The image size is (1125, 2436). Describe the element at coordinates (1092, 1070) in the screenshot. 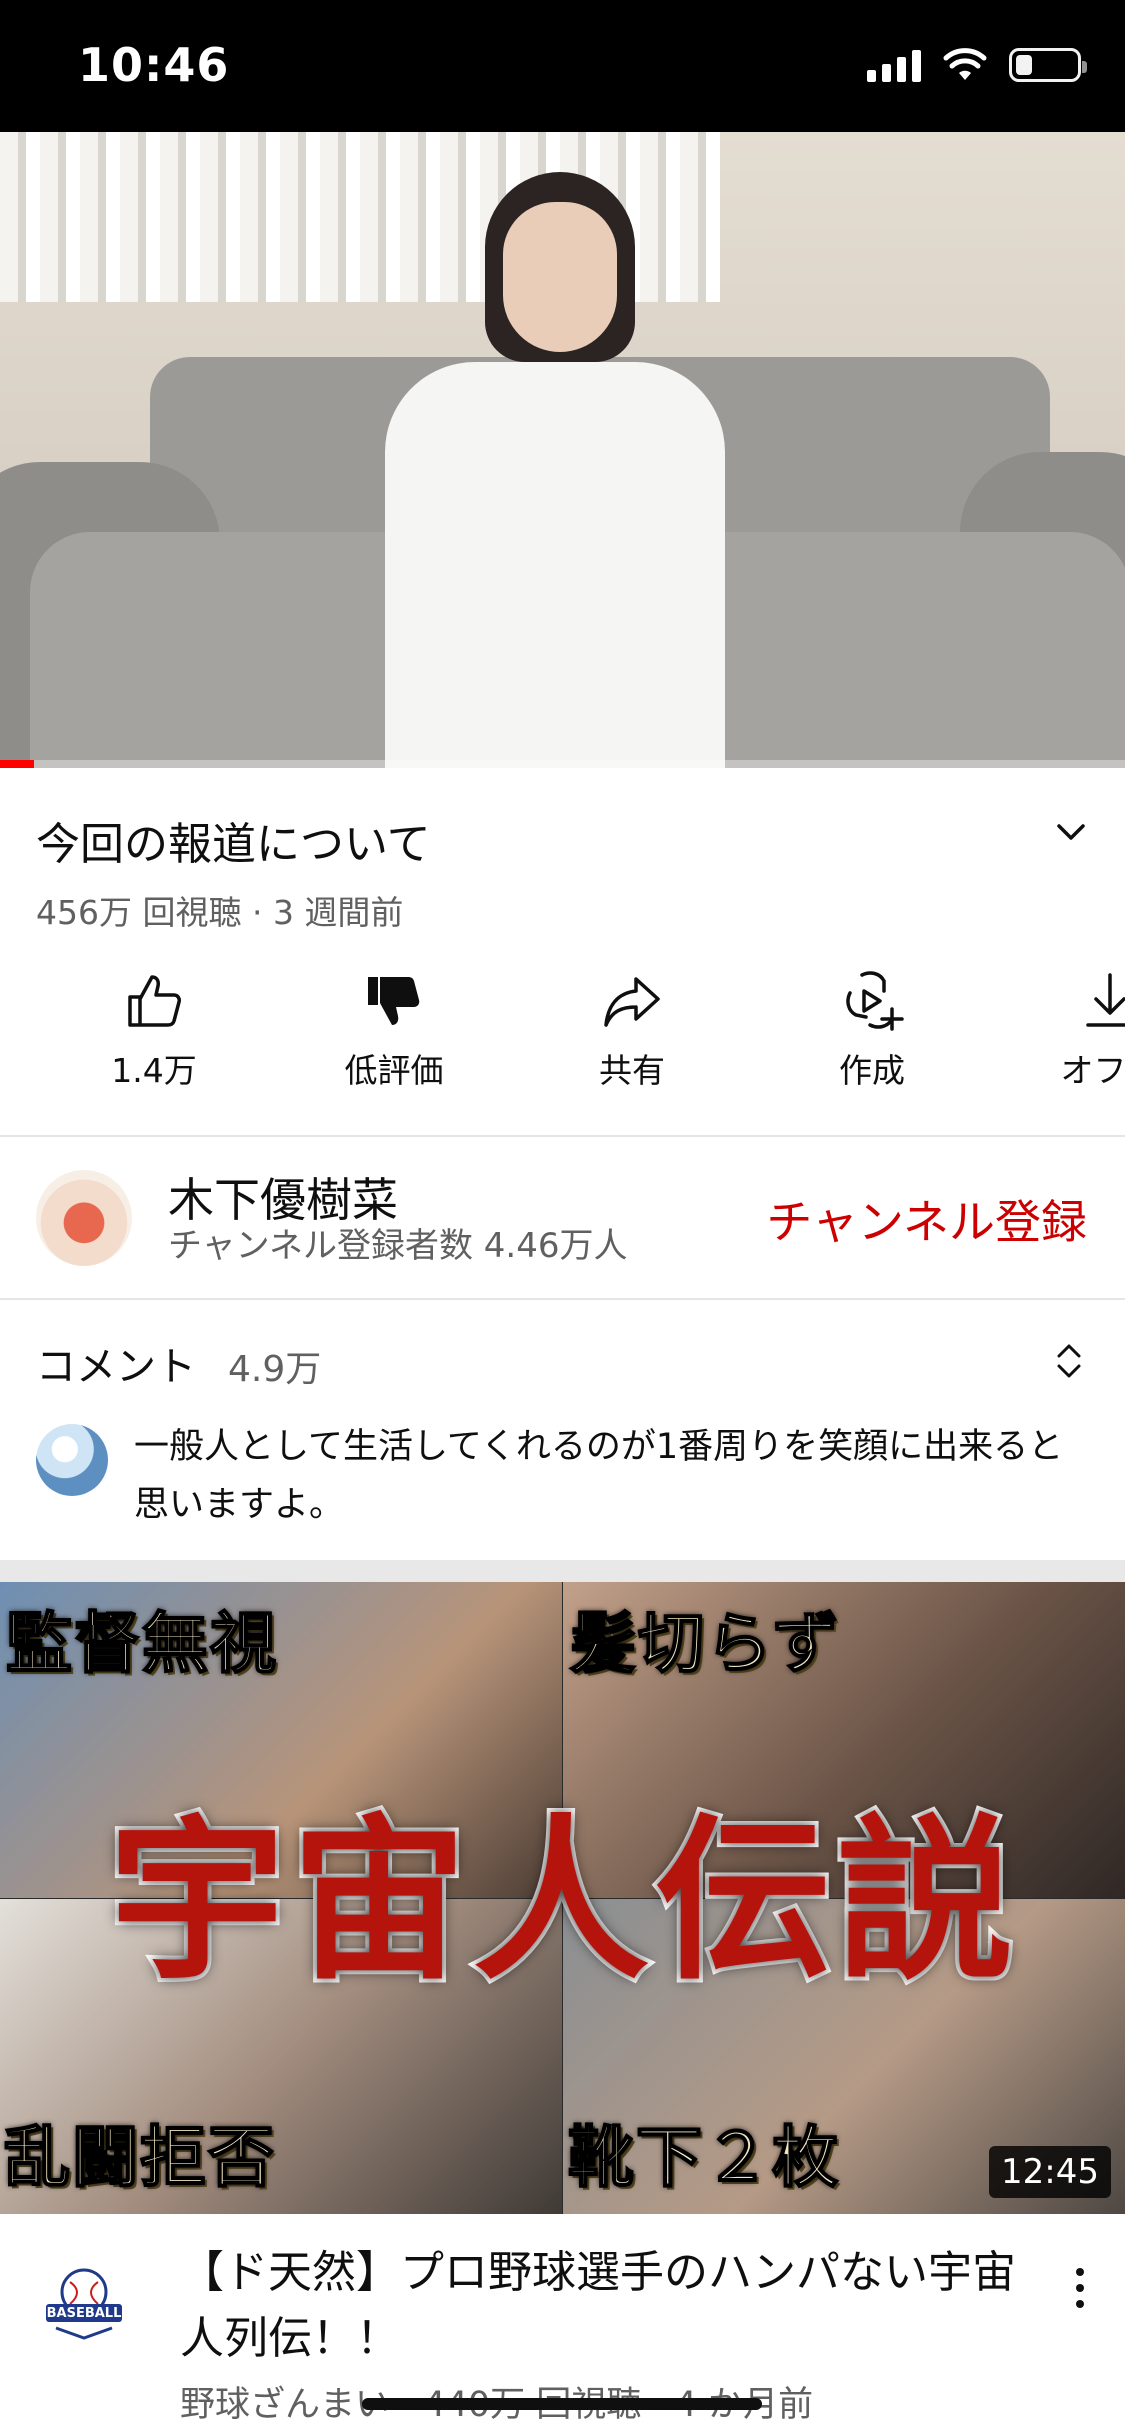

I see `download-label: オフラ` at that location.